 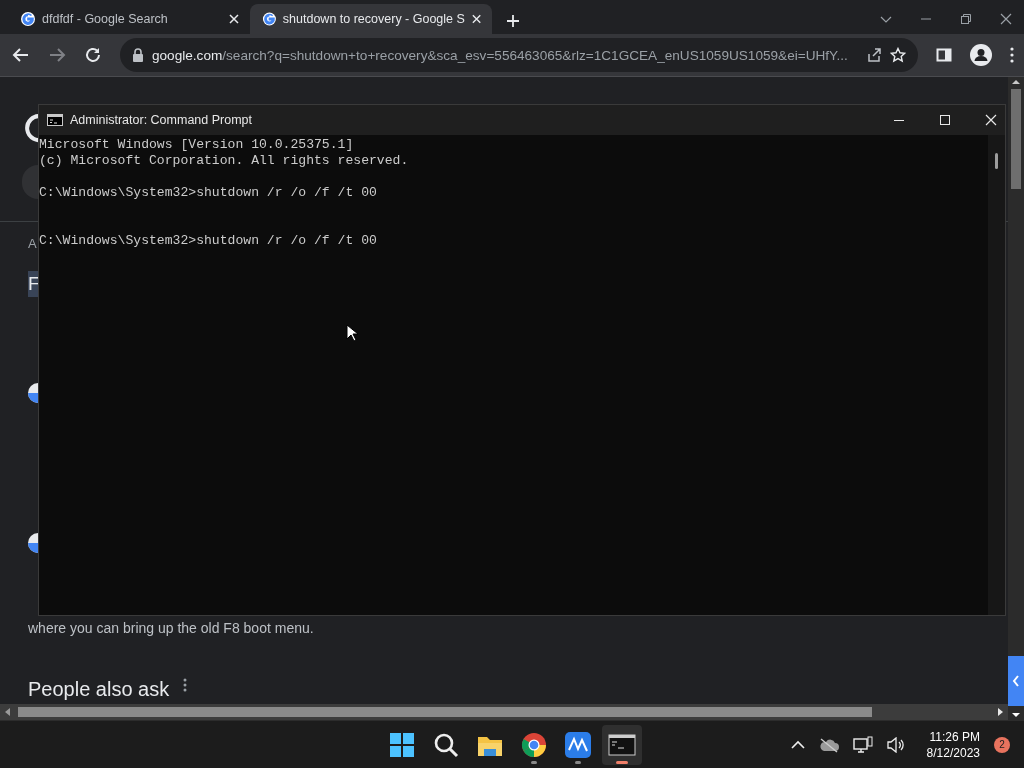 What do you see at coordinates (895, 744) in the screenshot?
I see `volume-icon` at bounding box center [895, 744].